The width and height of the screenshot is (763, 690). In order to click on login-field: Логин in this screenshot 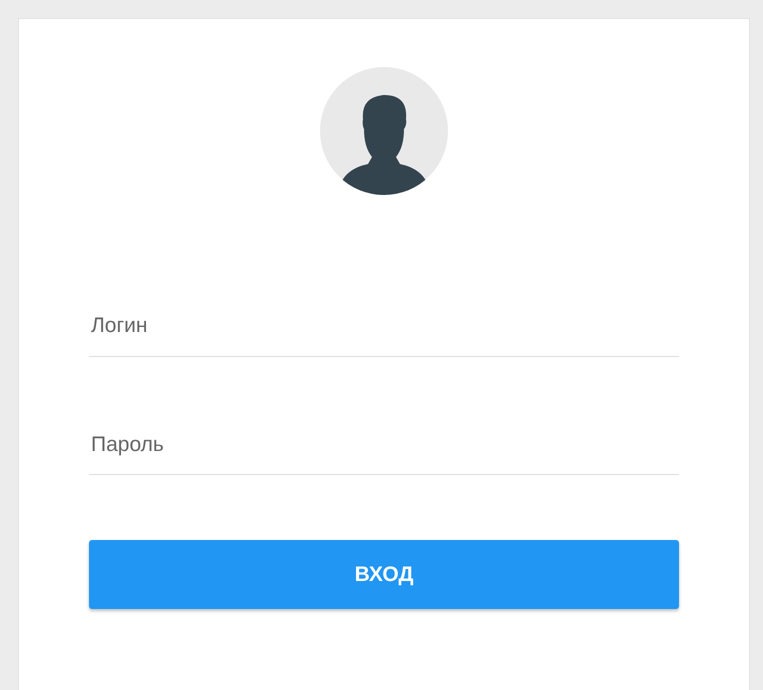, I will do `click(384, 326)`.